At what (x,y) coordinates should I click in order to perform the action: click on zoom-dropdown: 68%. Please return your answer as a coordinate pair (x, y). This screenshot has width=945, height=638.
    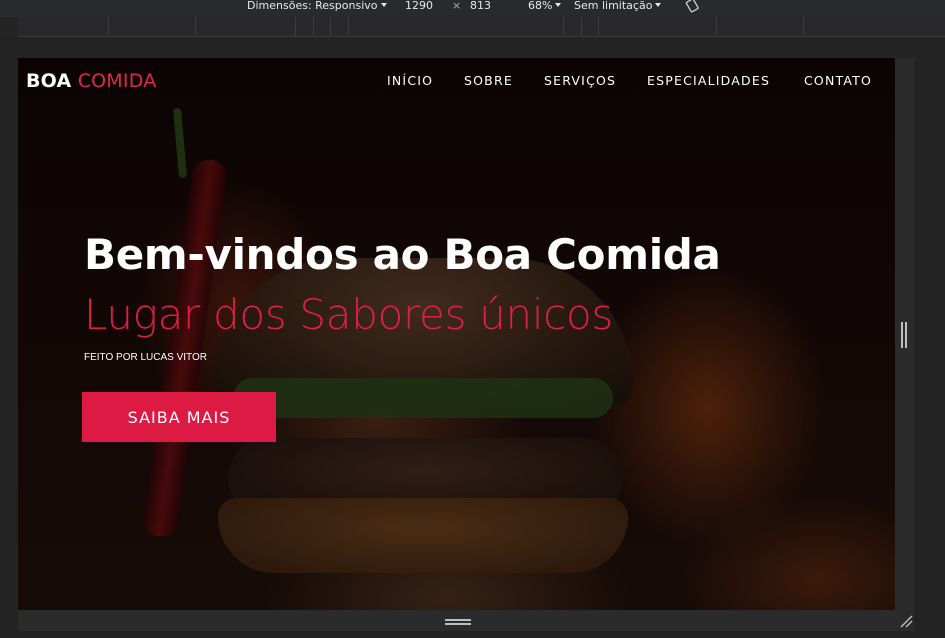
    Looking at the image, I should click on (545, 7).